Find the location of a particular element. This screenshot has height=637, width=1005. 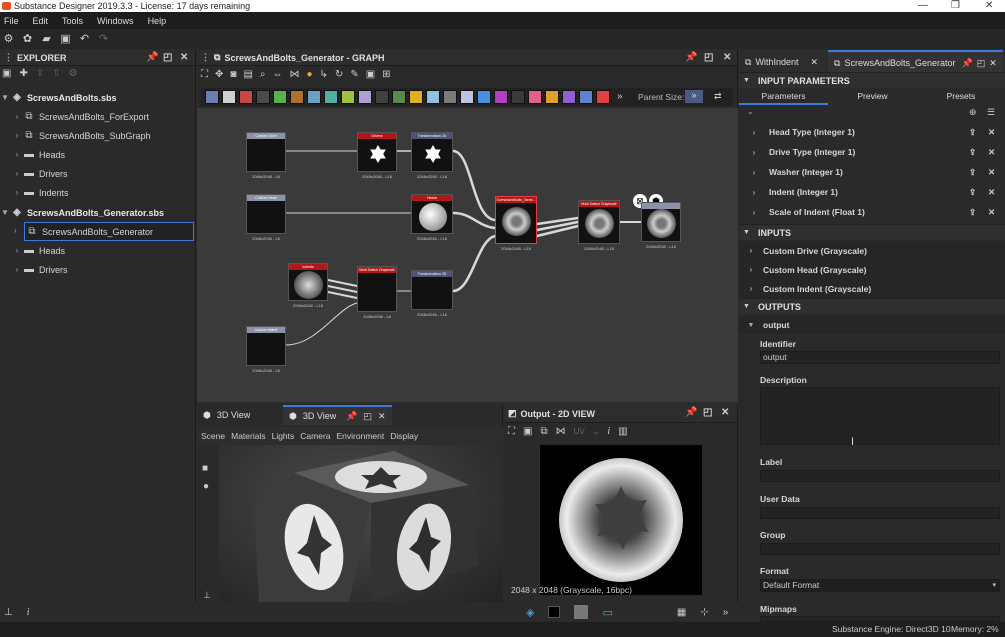

menu-lights: Lights is located at coordinates (283, 436).